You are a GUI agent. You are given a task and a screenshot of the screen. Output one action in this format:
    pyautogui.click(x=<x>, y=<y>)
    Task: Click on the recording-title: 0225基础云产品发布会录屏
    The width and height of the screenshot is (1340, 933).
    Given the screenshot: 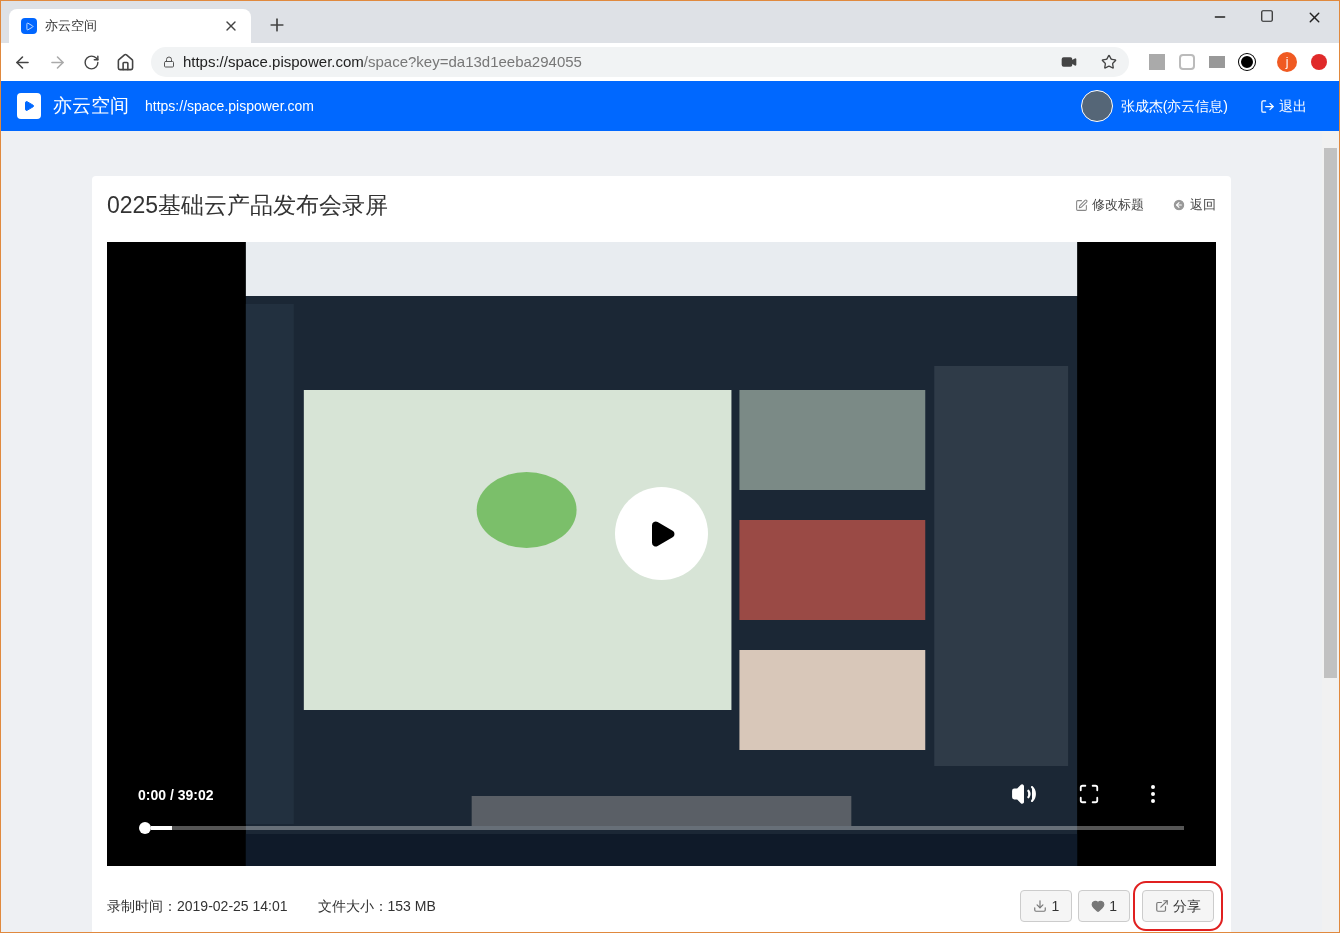 What is the action you would take?
    pyautogui.click(x=248, y=205)
    